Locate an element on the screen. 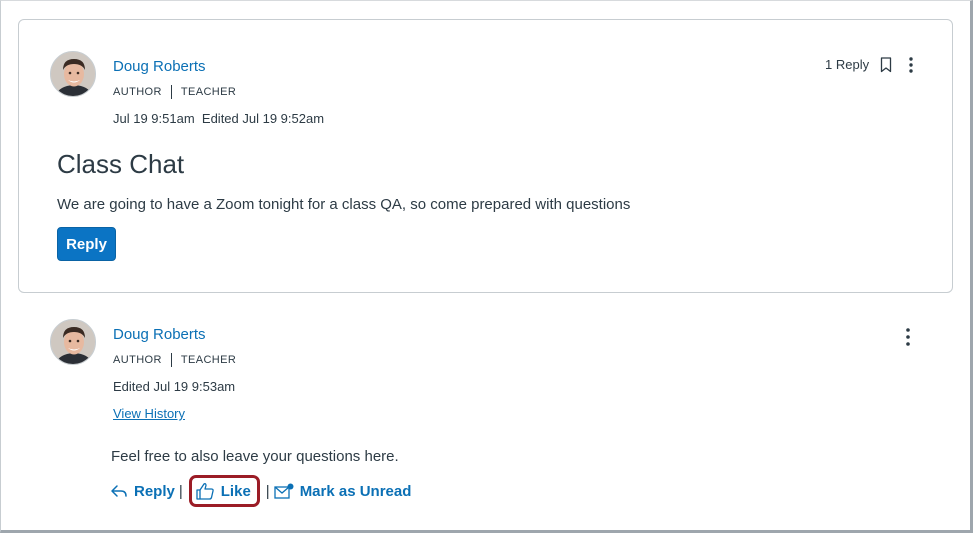 The height and width of the screenshot is (533, 973). entry-actions: Reply | Like | Mark as Unread is located at coordinates (261, 491).